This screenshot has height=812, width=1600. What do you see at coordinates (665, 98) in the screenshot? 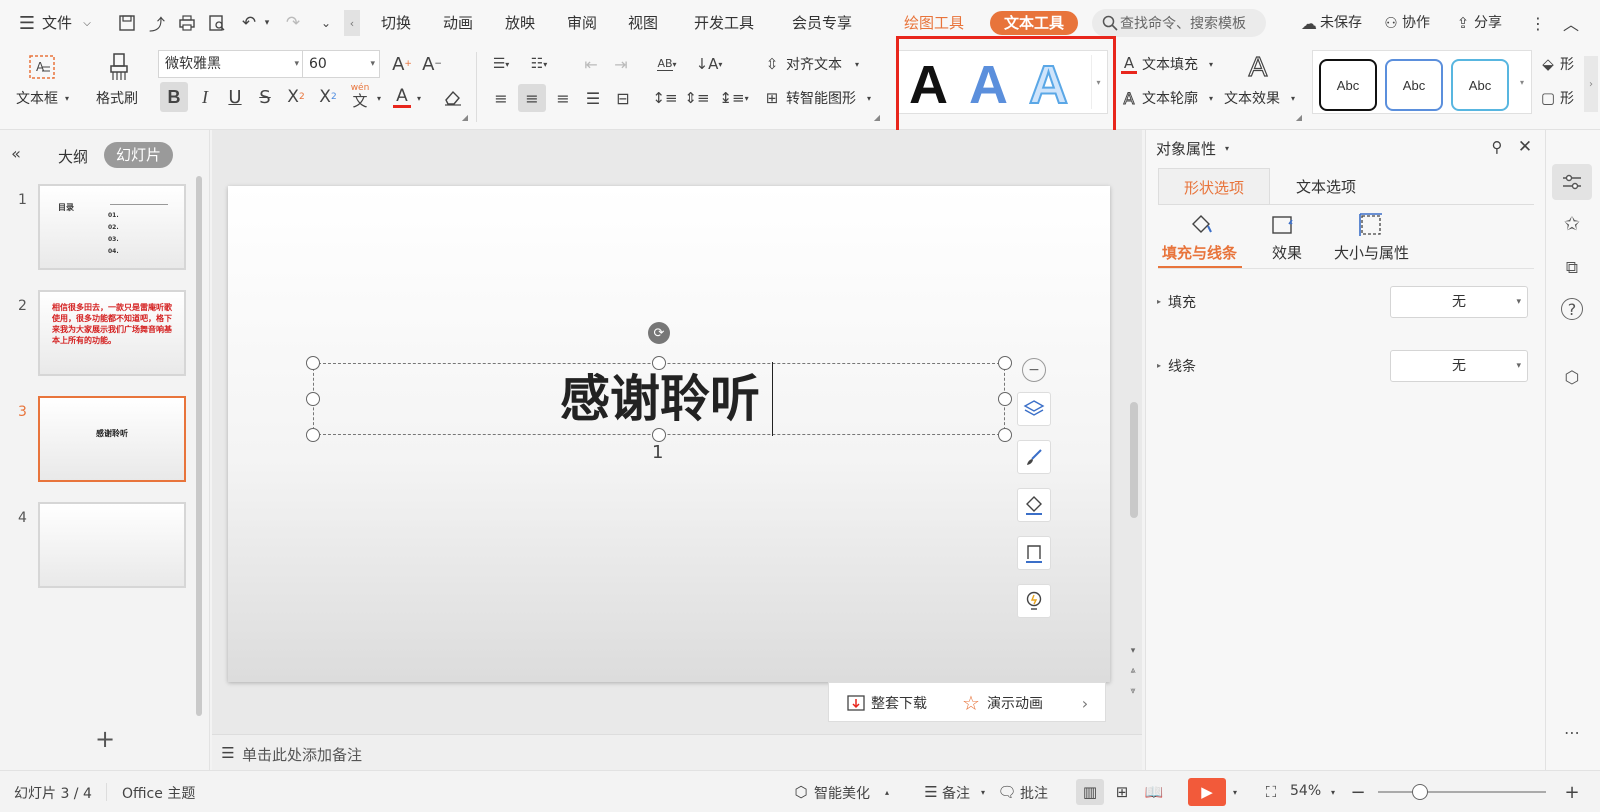
I see `line-spacing-icon: ↕≡` at bounding box center [665, 98].